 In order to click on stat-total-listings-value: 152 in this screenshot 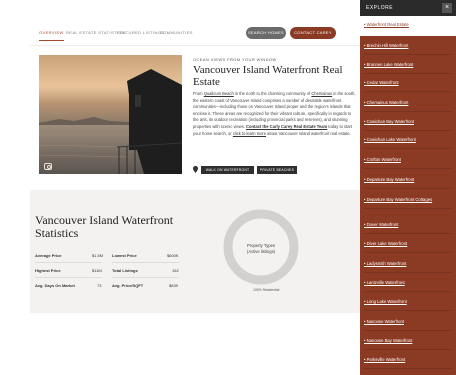, I will do `click(175, 270)`.